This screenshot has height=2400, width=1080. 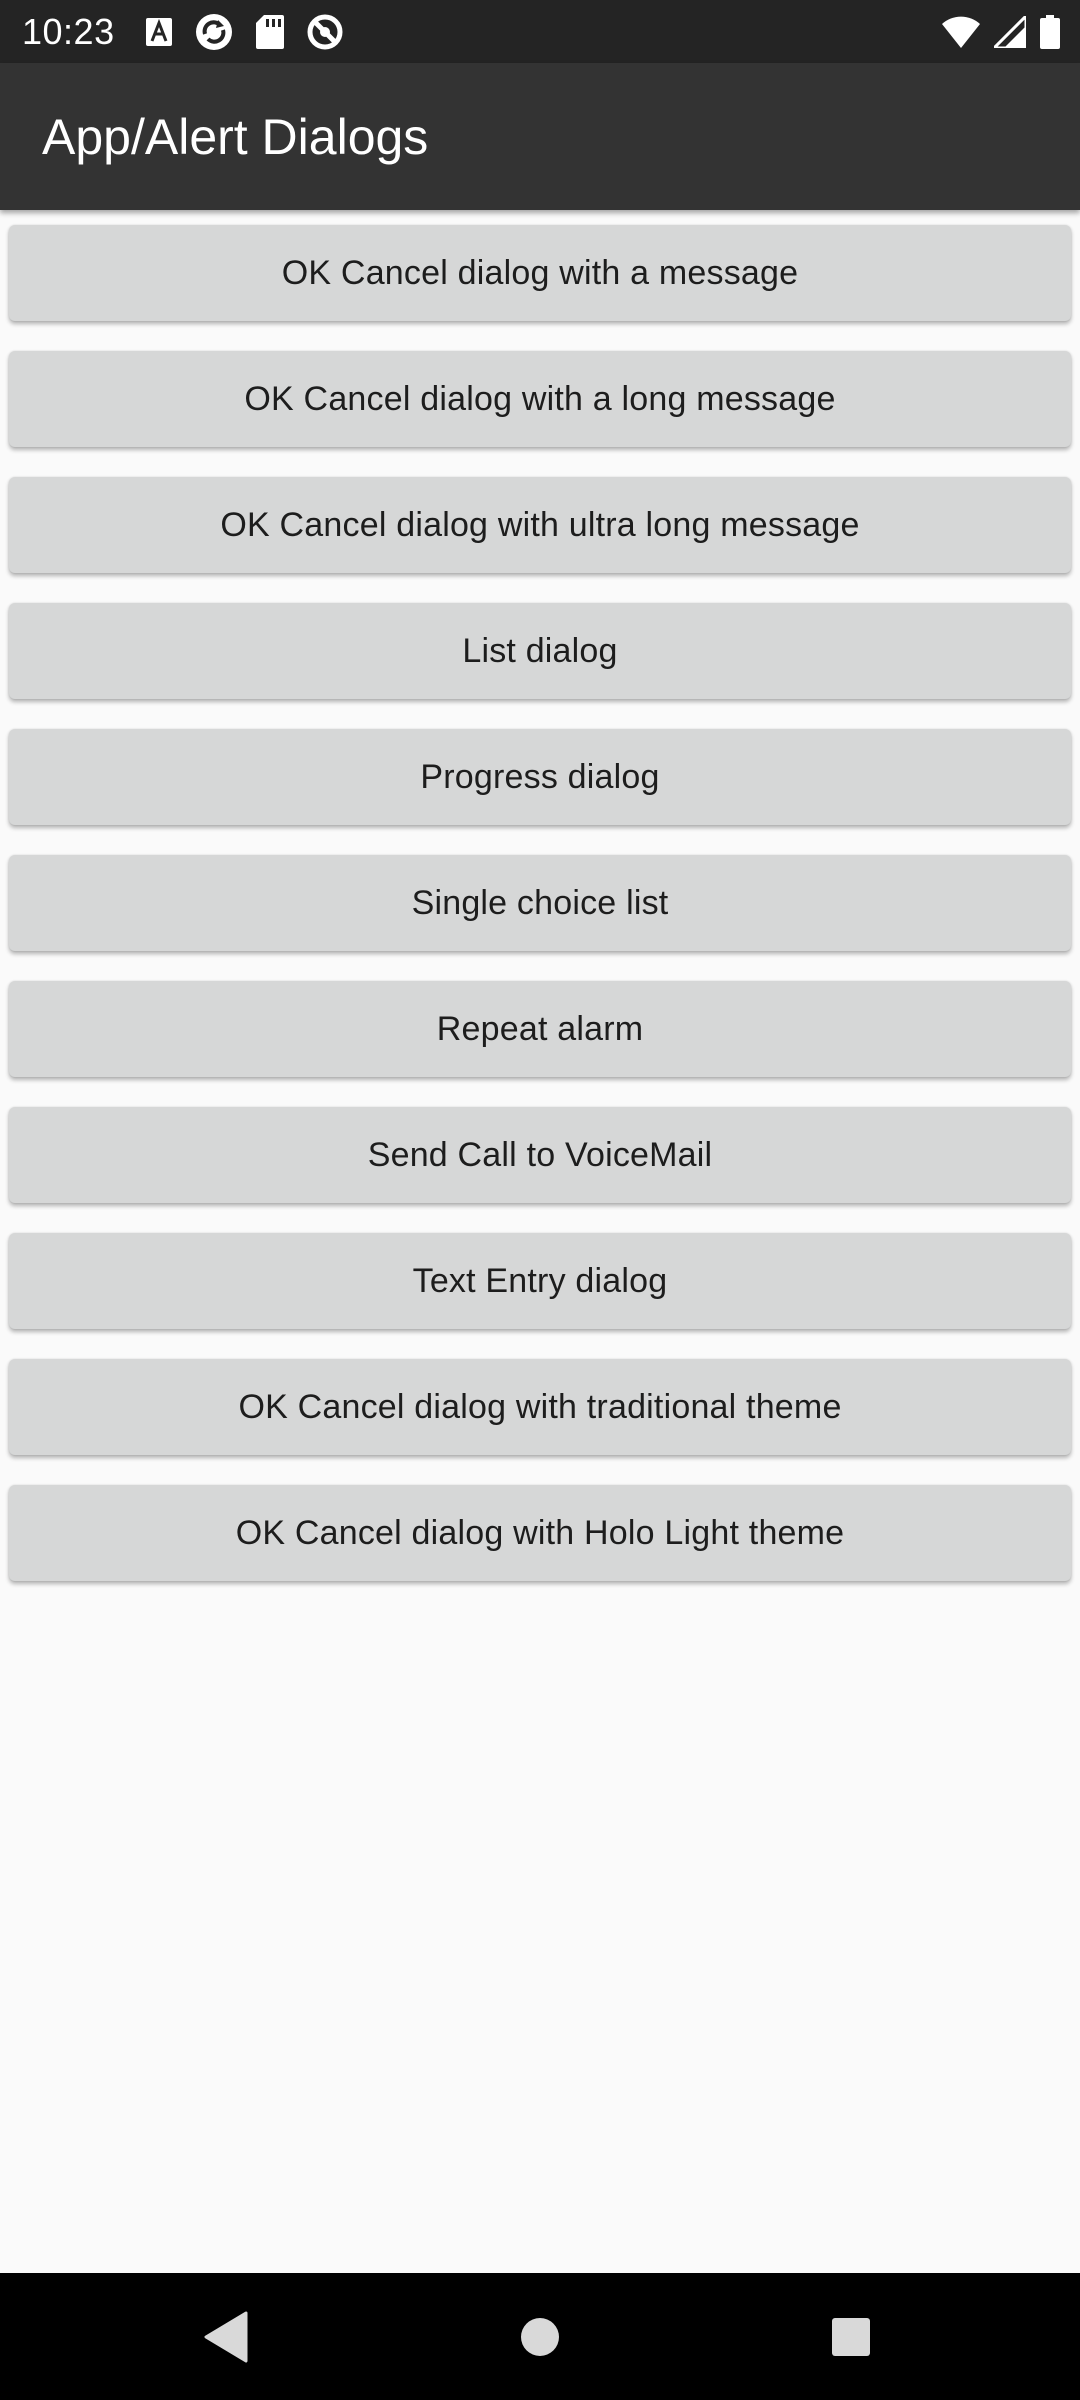 I want to click on status-bar: 10:23, so click(x=540, y=31).